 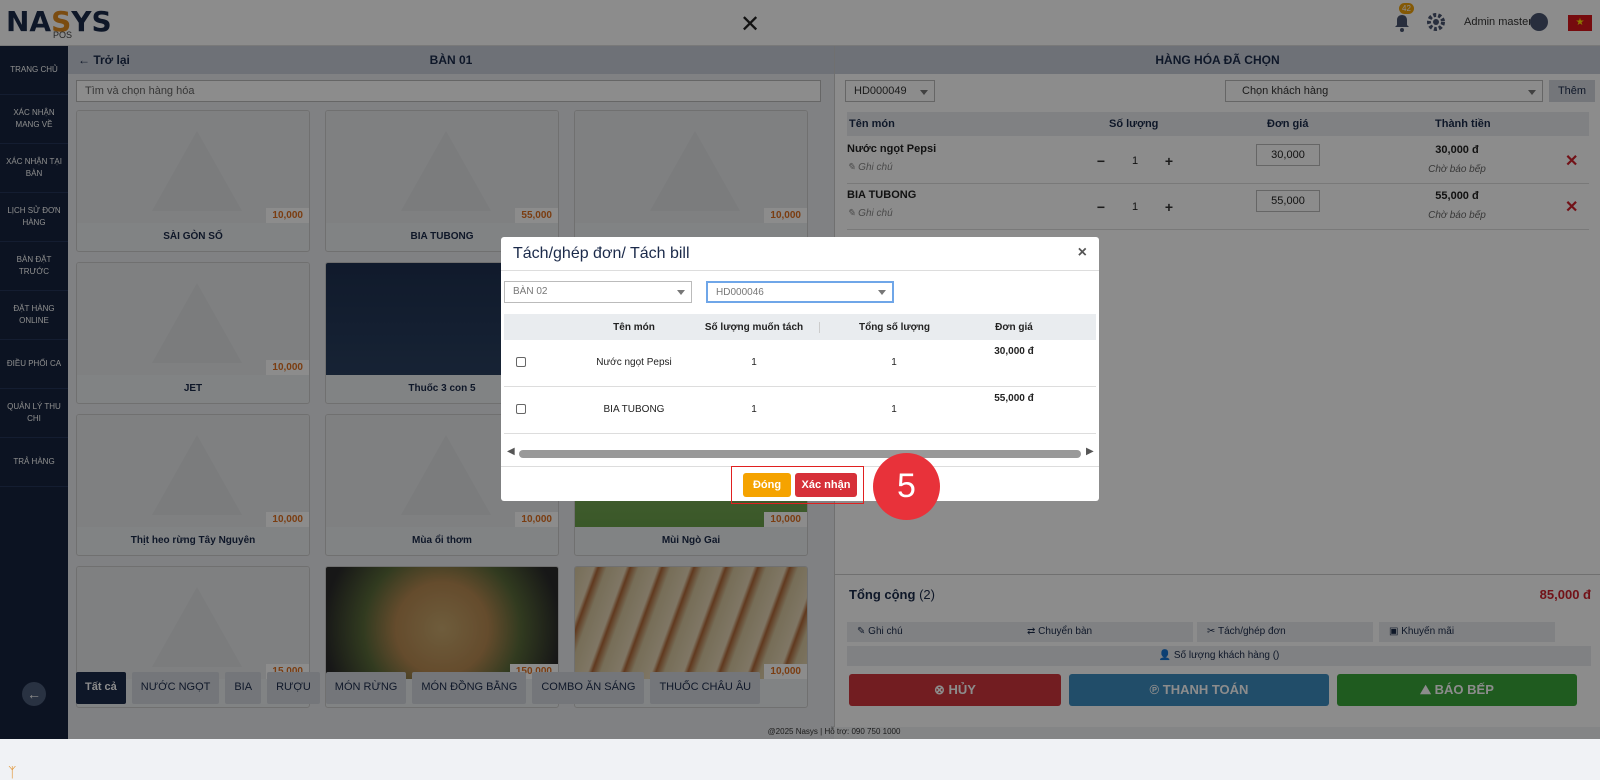 I want to click on col-total-qty: Tổng số lượng, so click(x=894, y=327).